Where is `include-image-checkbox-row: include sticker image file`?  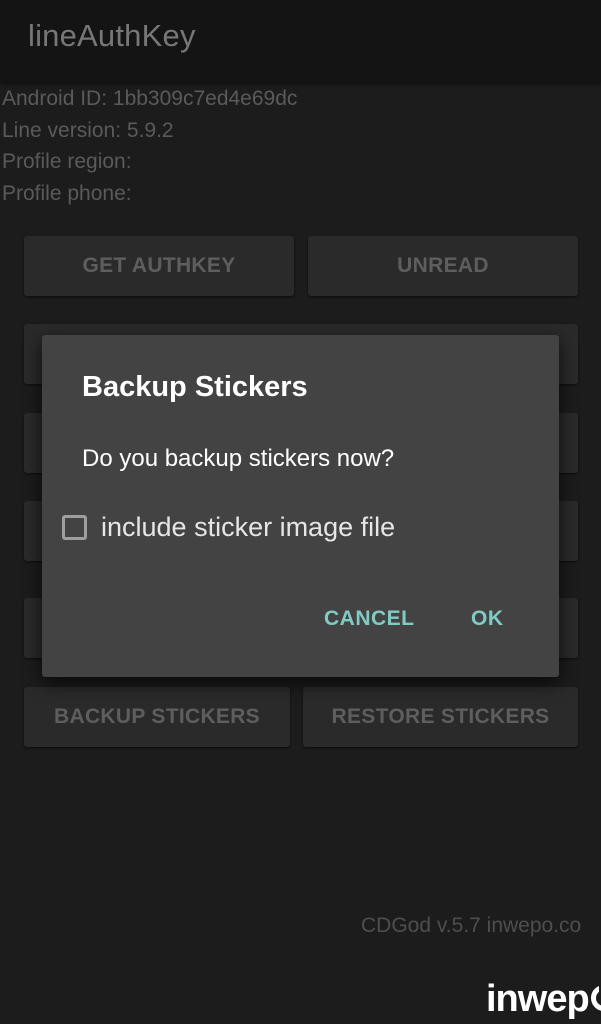 include-image-checkbox-row: include sticker image file is located at coordinates (228, 527).